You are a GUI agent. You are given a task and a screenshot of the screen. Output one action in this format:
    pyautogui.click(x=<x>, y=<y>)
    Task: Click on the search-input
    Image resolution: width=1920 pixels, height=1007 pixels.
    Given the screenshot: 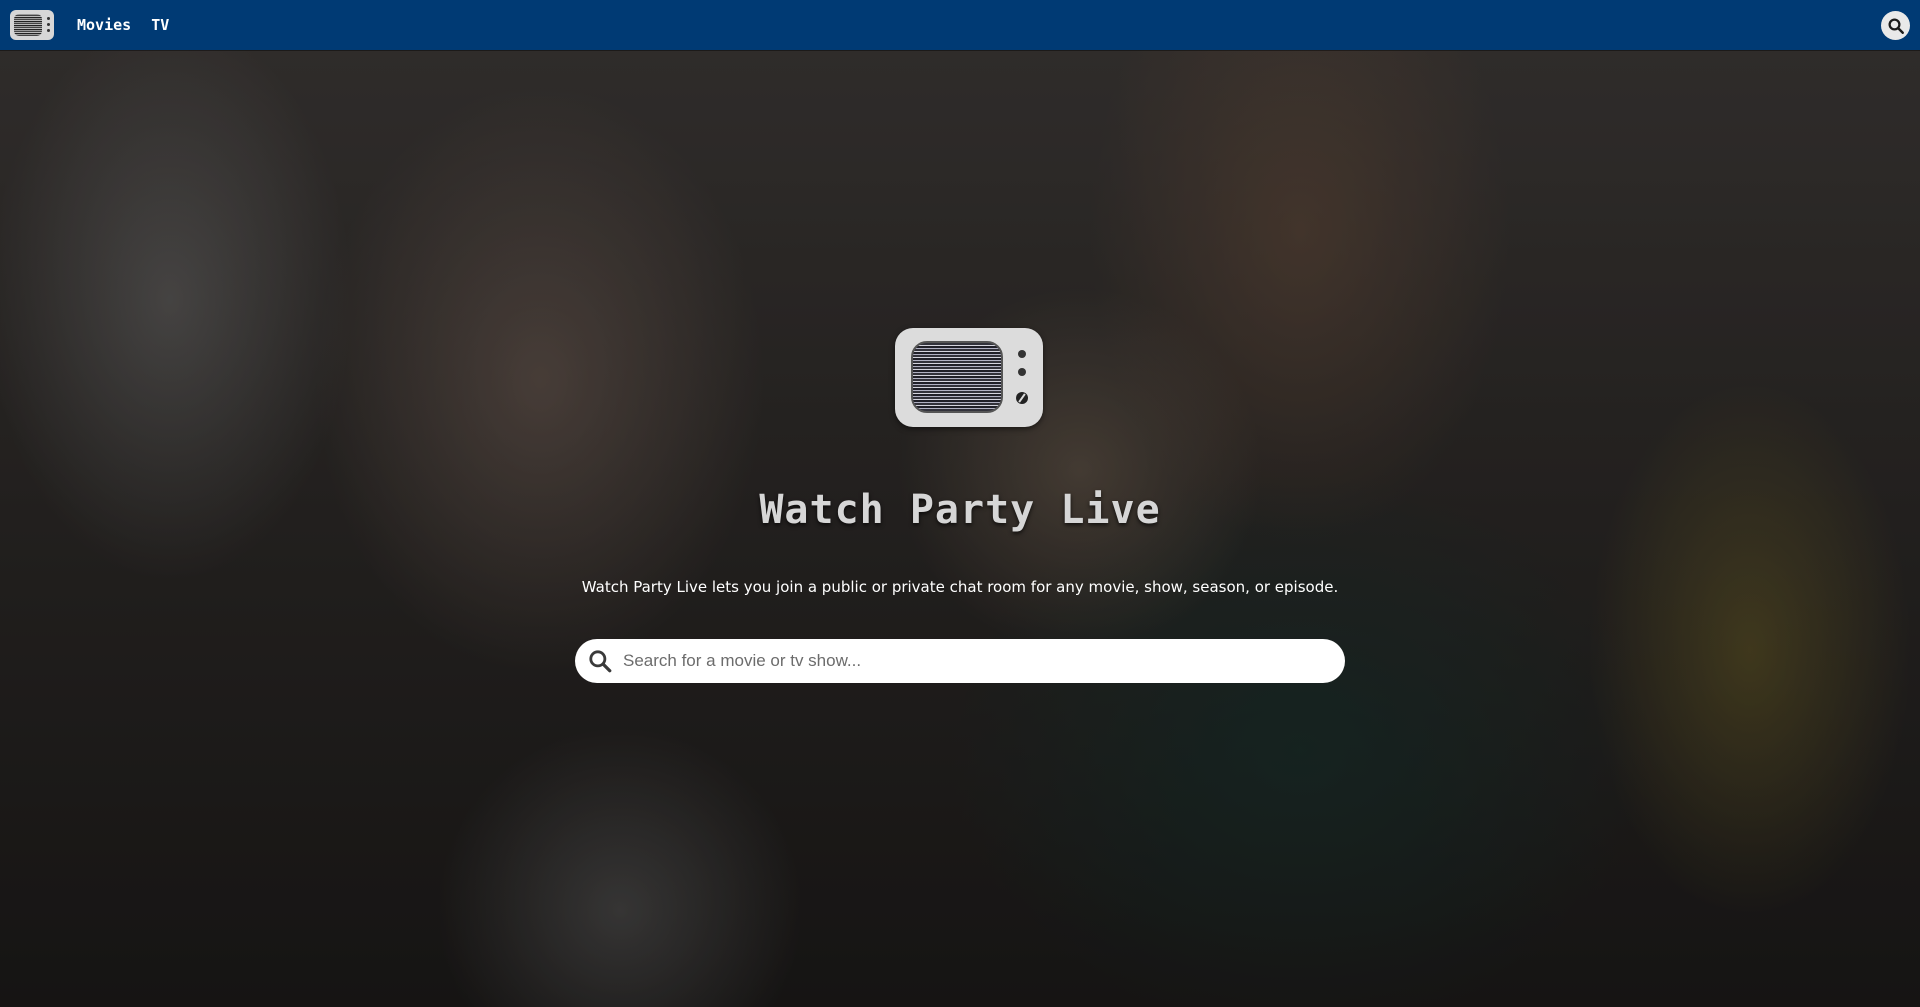 What is the action you would take?
    pyautogui.click(x=973, y=661)
    